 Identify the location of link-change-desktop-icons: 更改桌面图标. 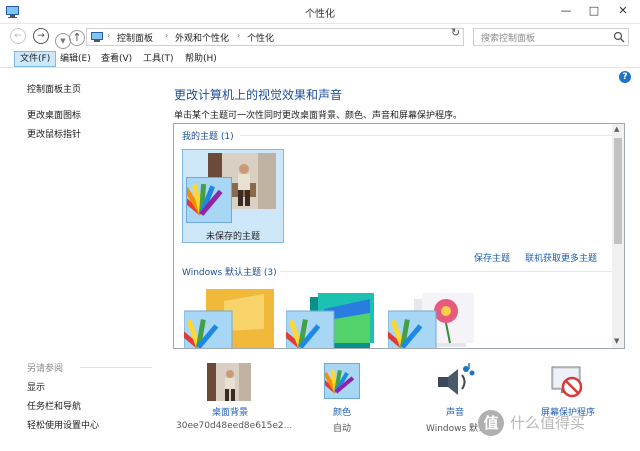
(54, 114).